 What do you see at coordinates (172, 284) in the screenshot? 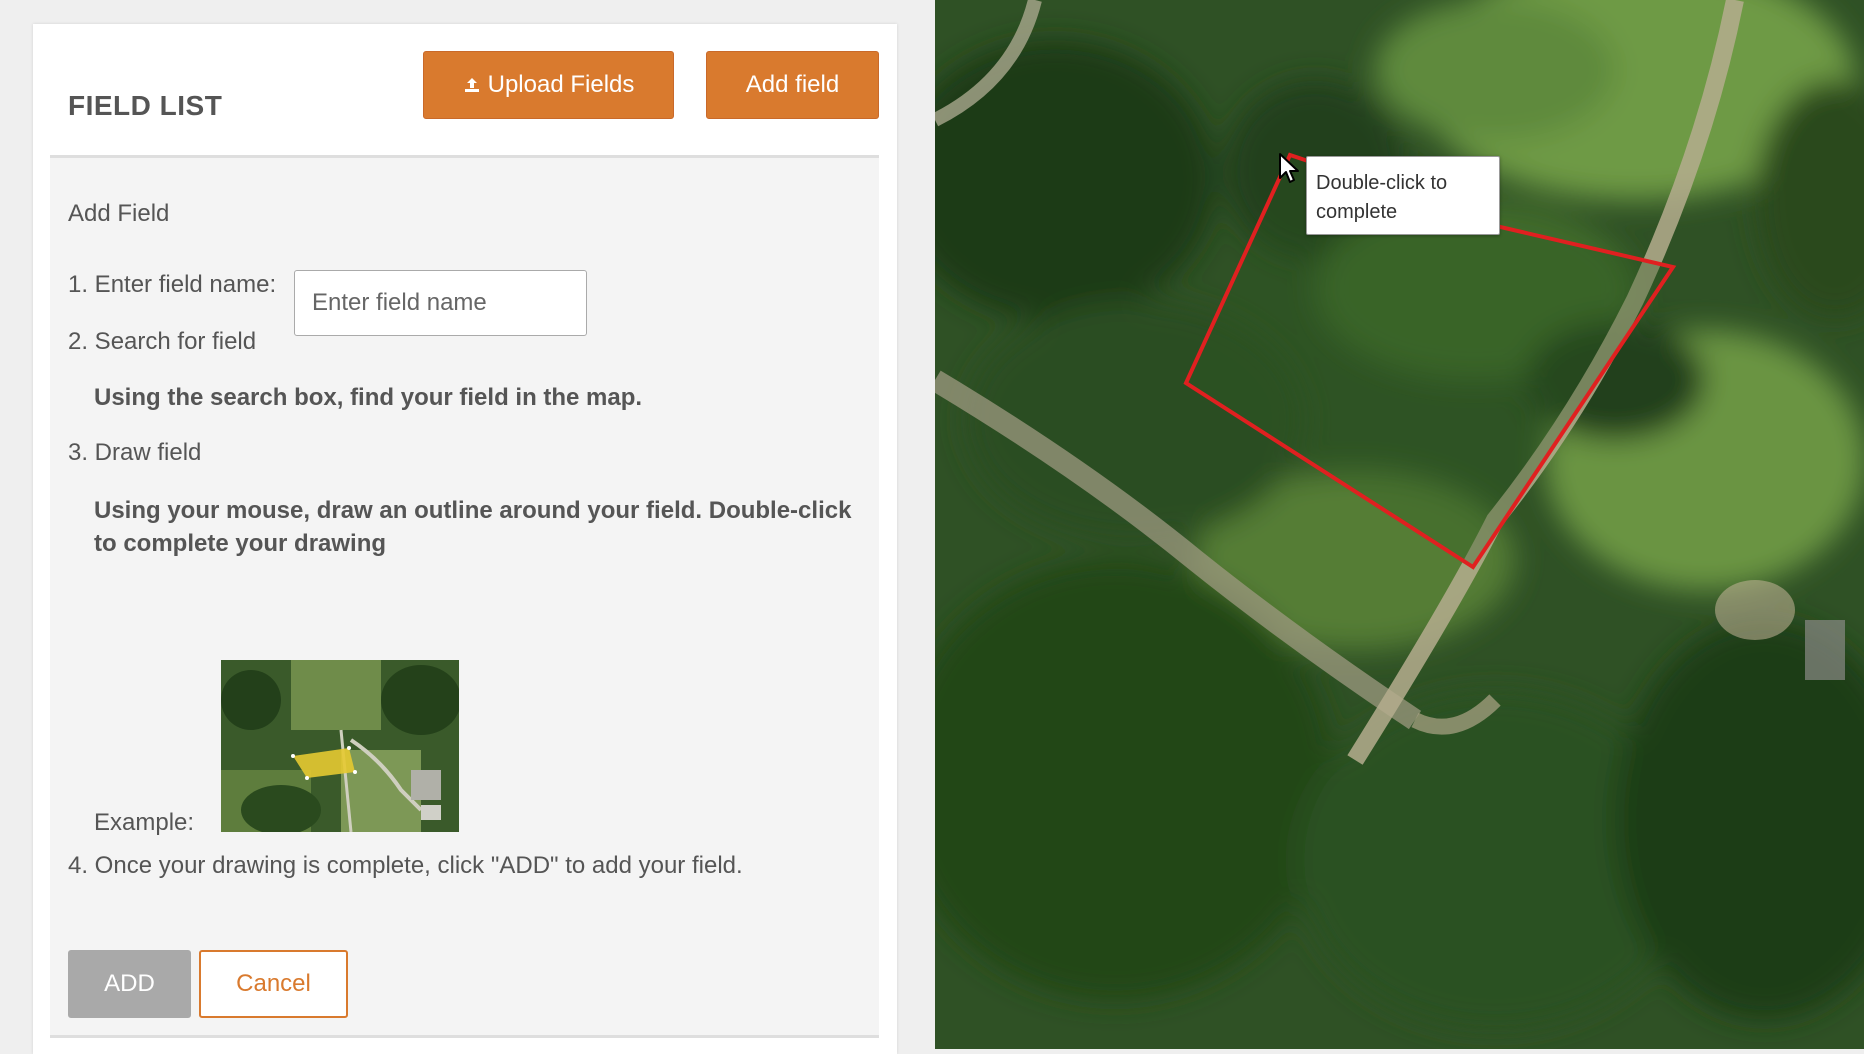
I see `step1-label: 1. Enter field name:` at bounding box center [172, 284].